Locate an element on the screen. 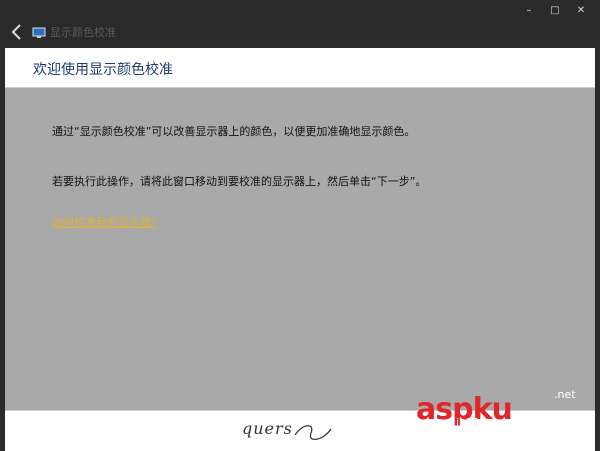  page-title: 欢迎使用显示颜色校准 is located at coordinates (103, 70).